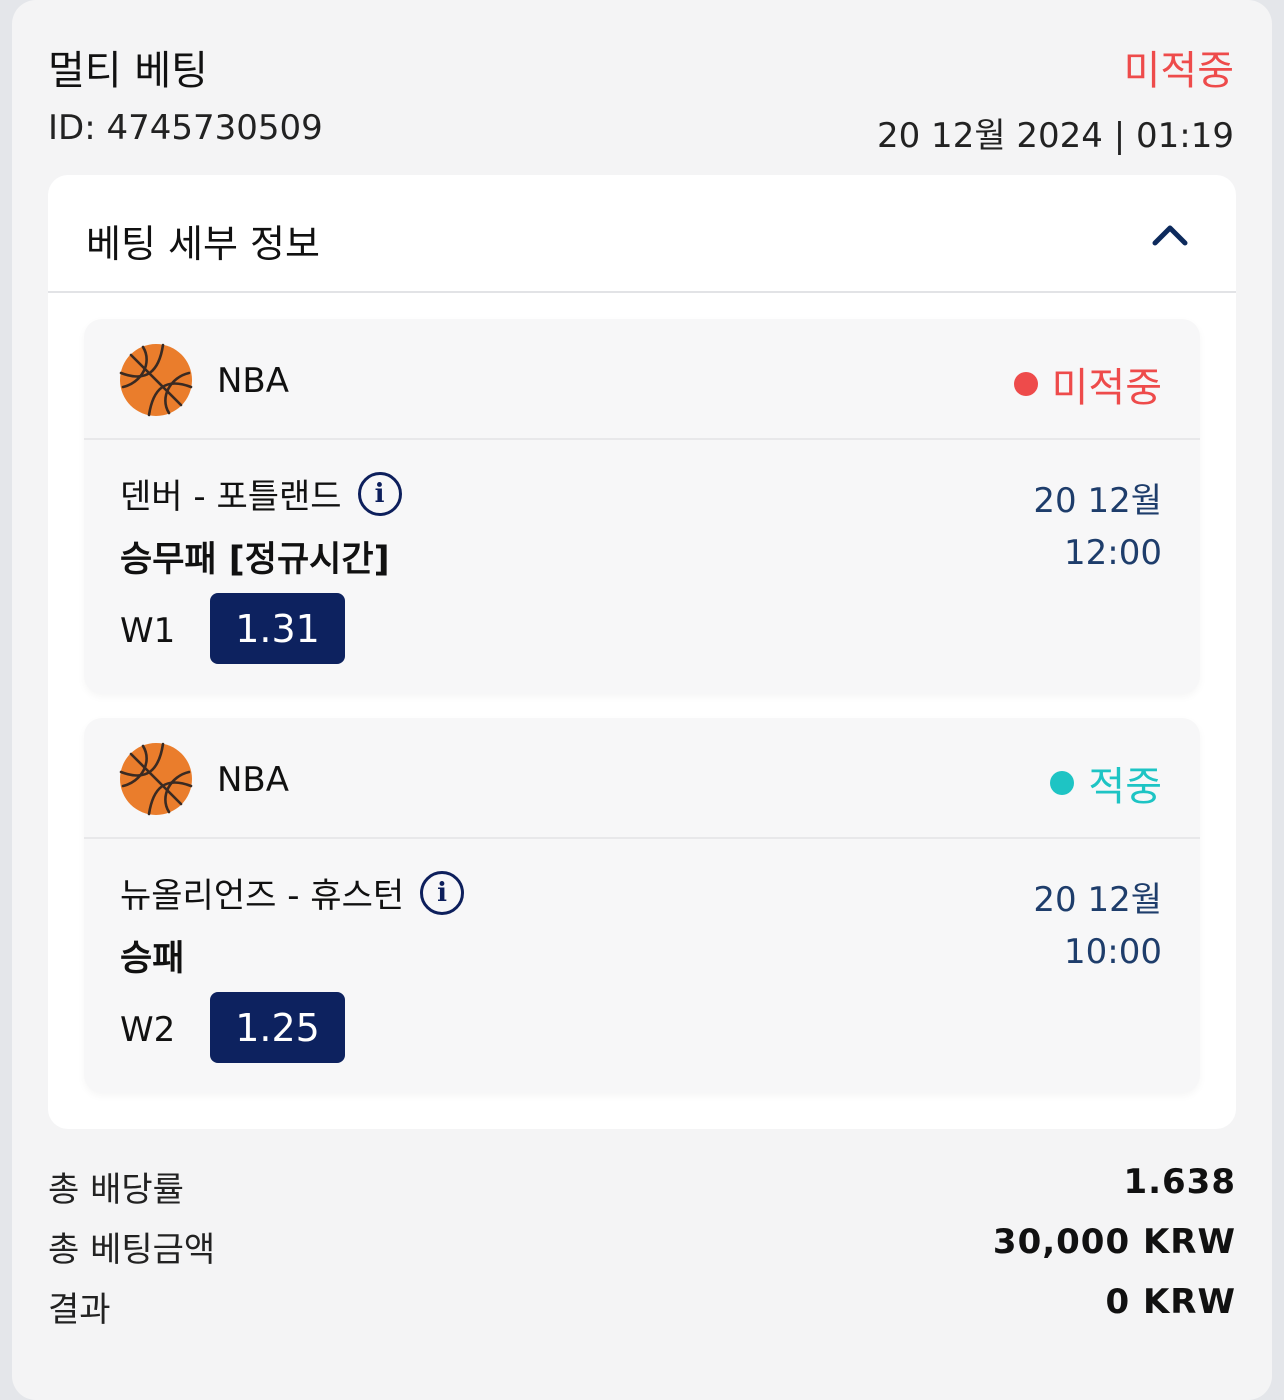 The image size is (1284, 1400). Describe the element at coordinates (132, 1250) in the screenshot. I see `total-stake-label: 총 베팅금액` at that location.